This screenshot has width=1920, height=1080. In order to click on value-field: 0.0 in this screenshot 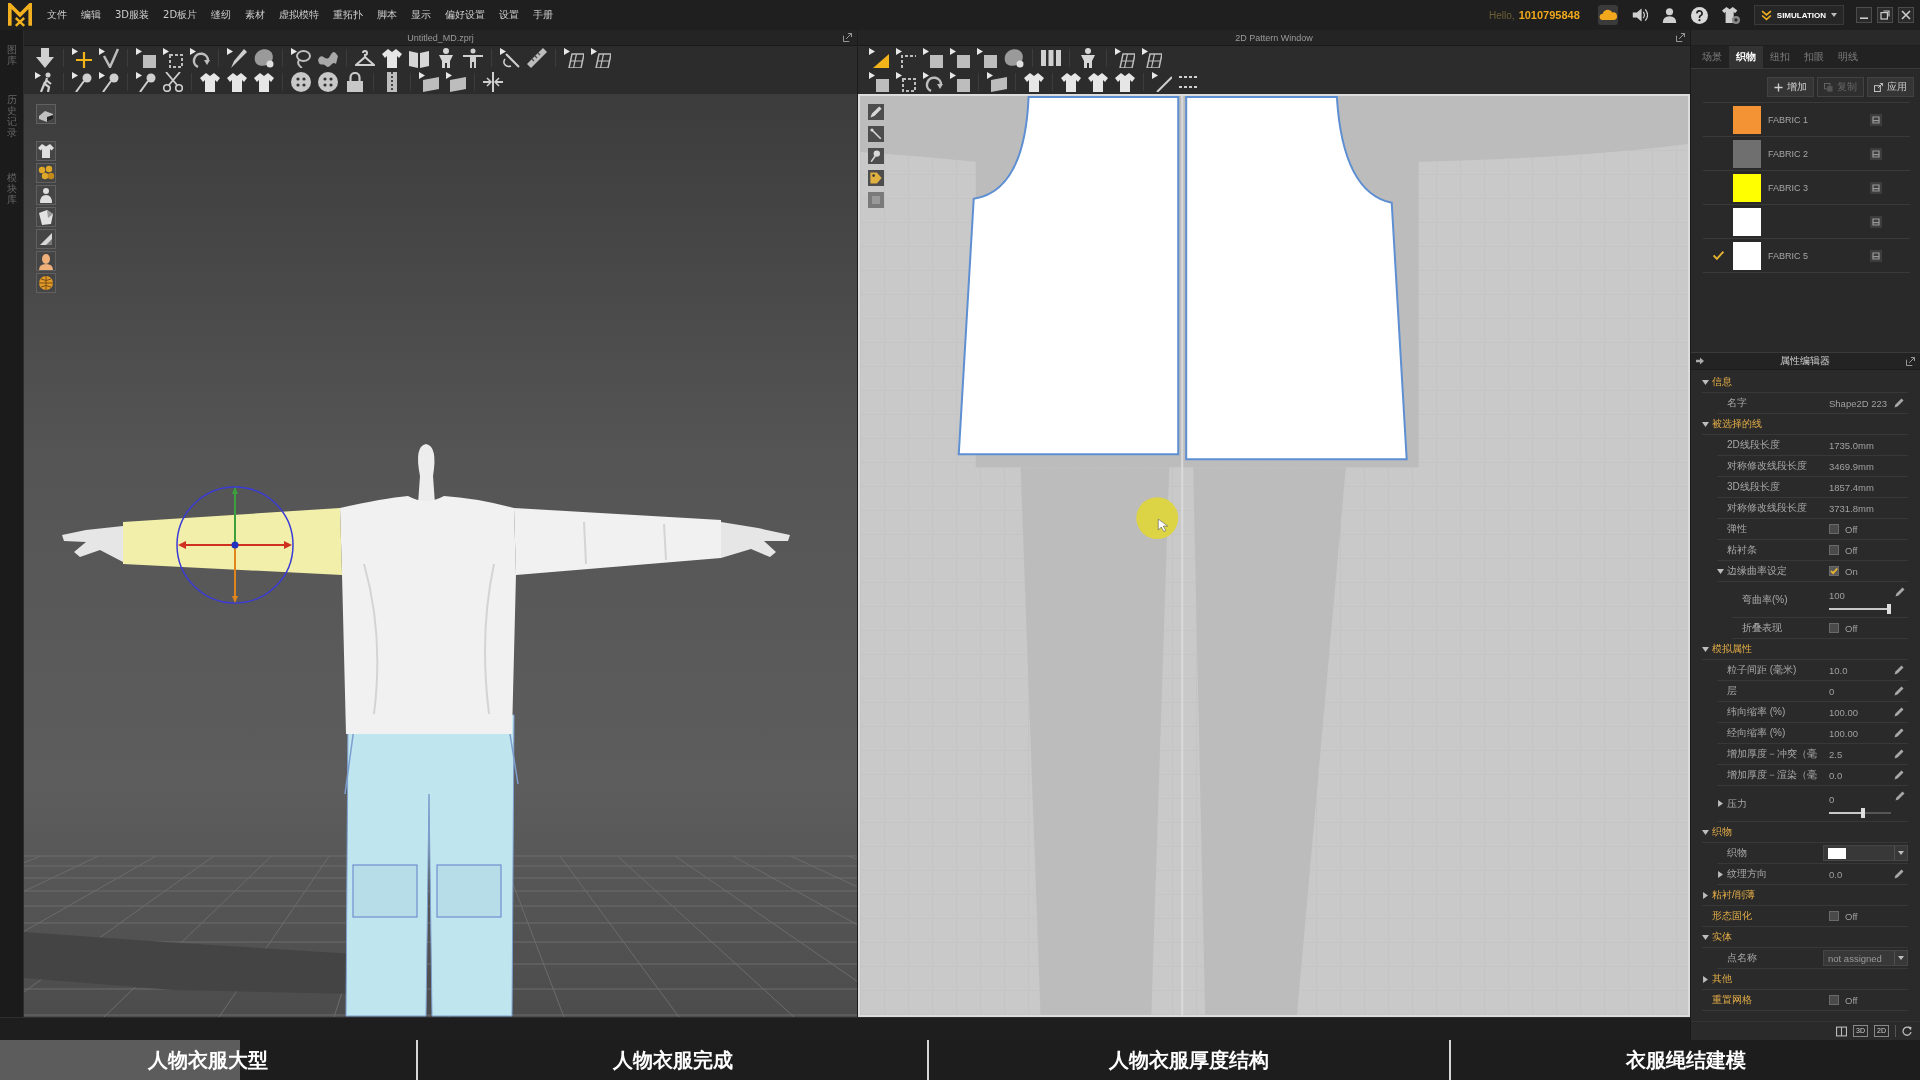, I will do `click(1836, 775)`.